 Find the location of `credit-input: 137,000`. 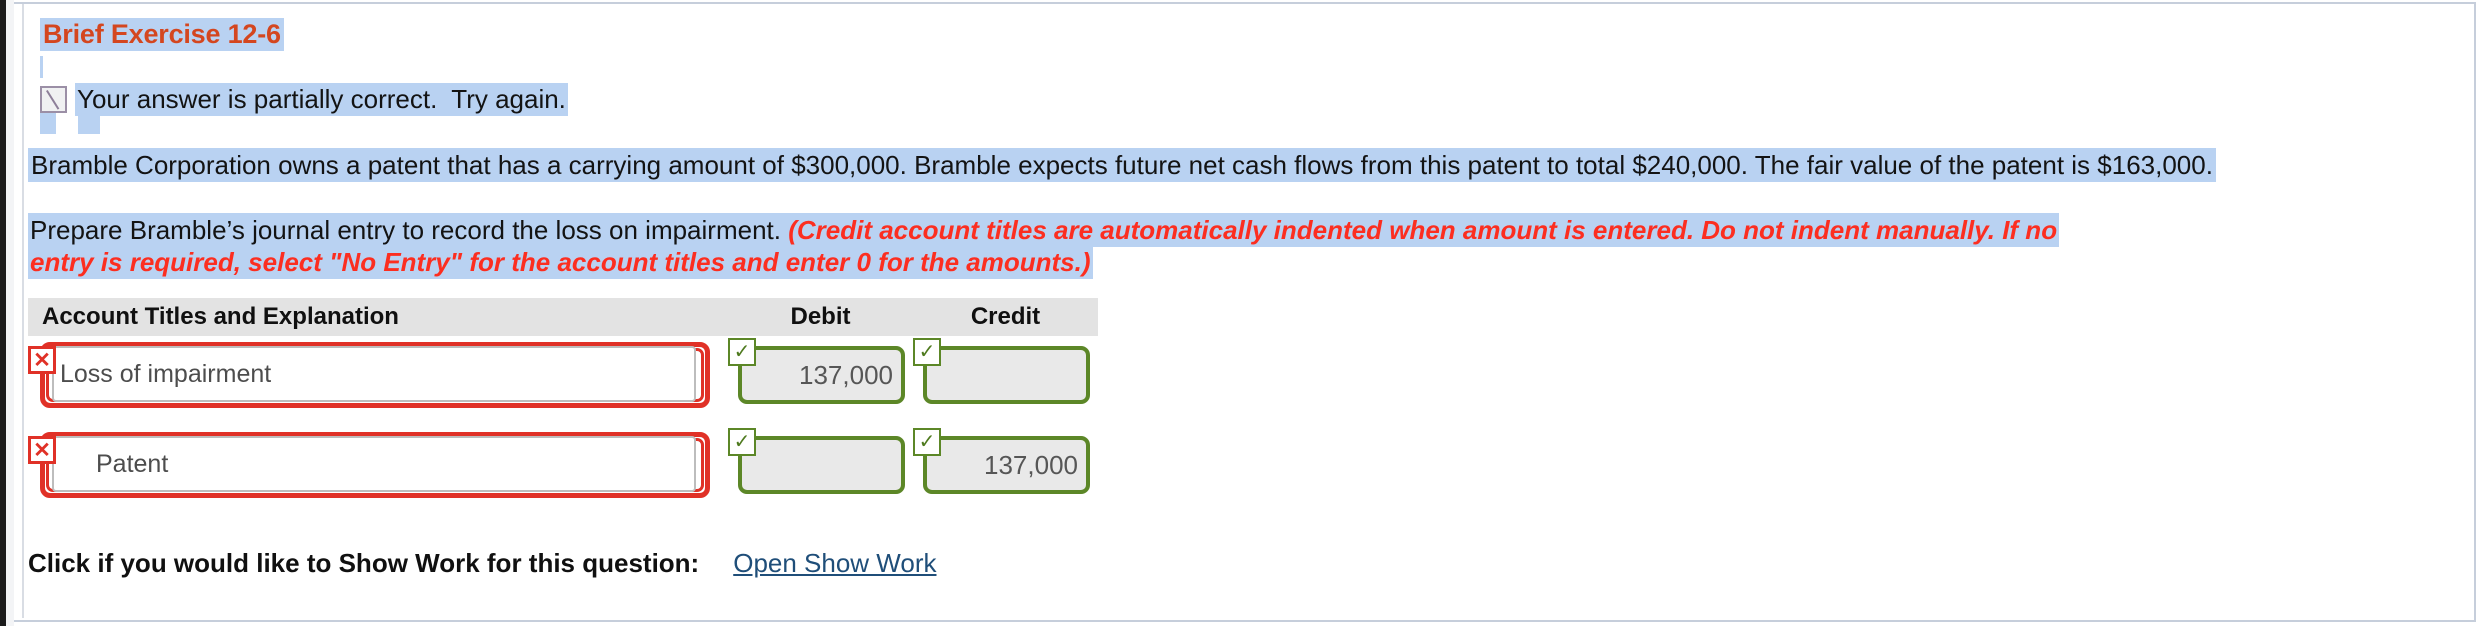

credit-input: 137,000 is located at coordinates (1006, 465).